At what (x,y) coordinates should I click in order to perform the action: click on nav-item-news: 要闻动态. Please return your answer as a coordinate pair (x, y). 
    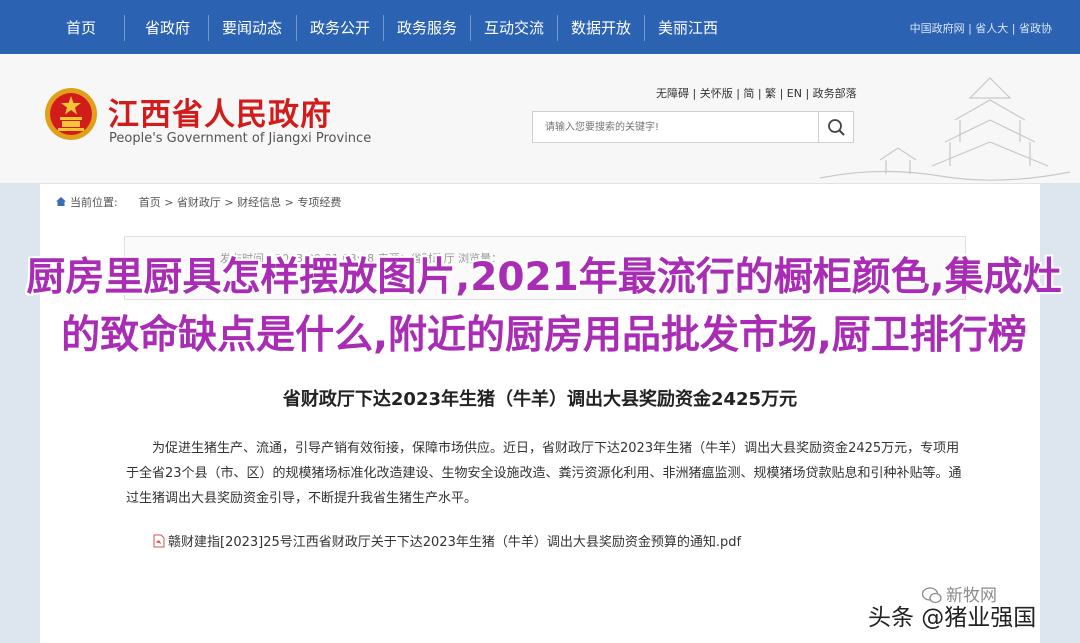
    Looking at the image, I should click on (252, 28).